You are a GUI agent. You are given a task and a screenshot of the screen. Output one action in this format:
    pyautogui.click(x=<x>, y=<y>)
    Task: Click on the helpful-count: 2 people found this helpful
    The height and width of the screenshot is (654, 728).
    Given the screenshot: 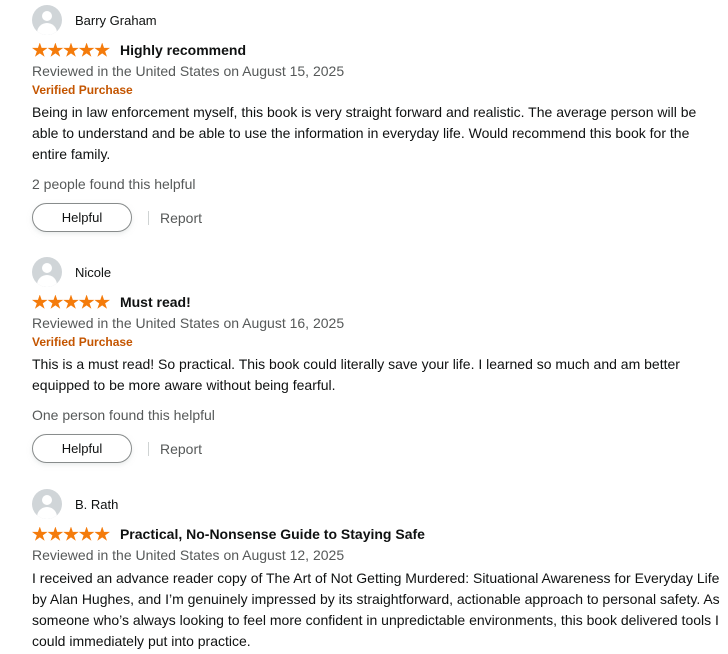 What is the action you would take?
    pyautogui.click(x=114, y=184)
    